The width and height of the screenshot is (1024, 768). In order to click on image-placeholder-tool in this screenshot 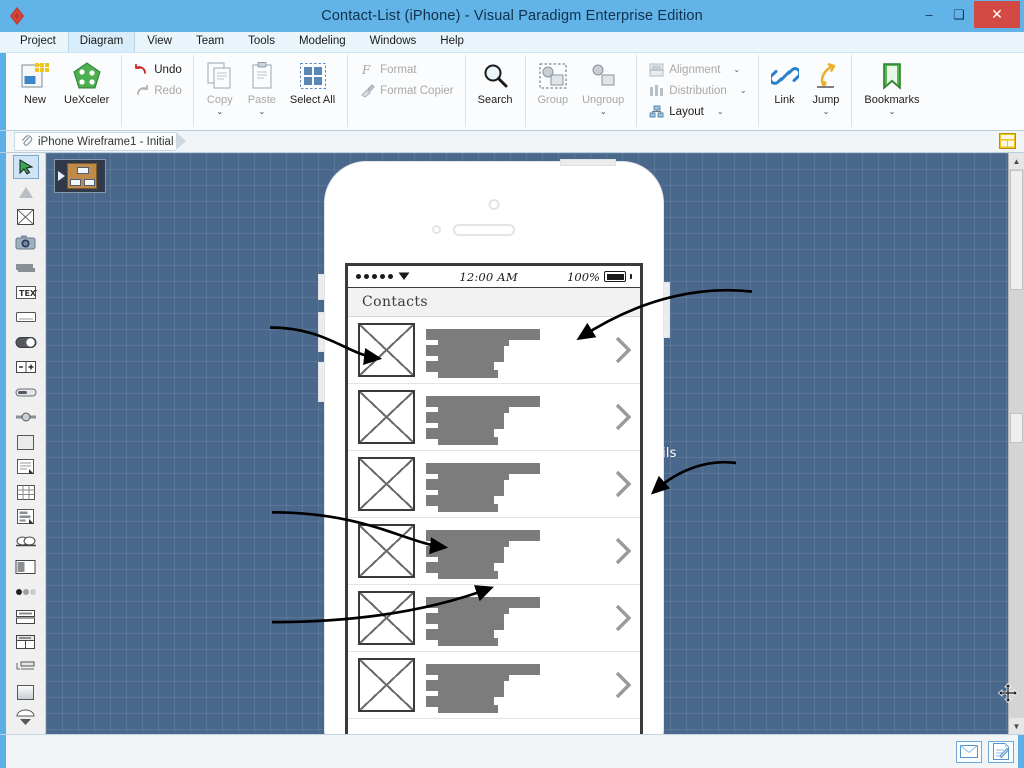, I will do `click(26, 217)`.